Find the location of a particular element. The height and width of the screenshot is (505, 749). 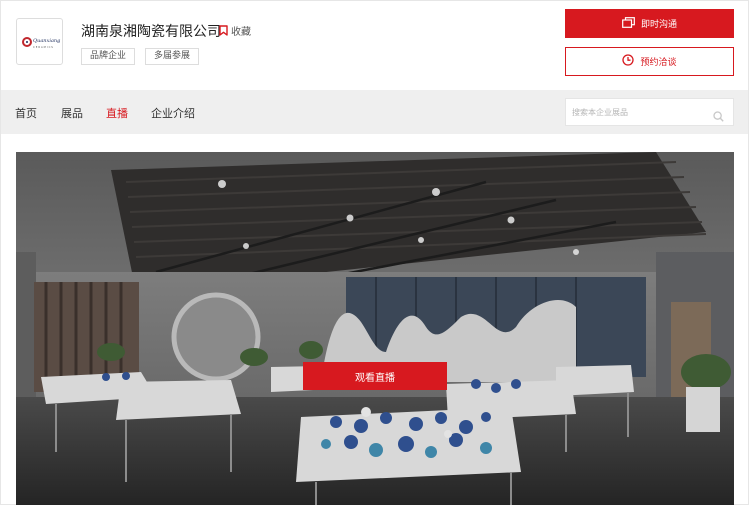

logo-wordmark: Quanxiang is located at coordinates (47, 41).